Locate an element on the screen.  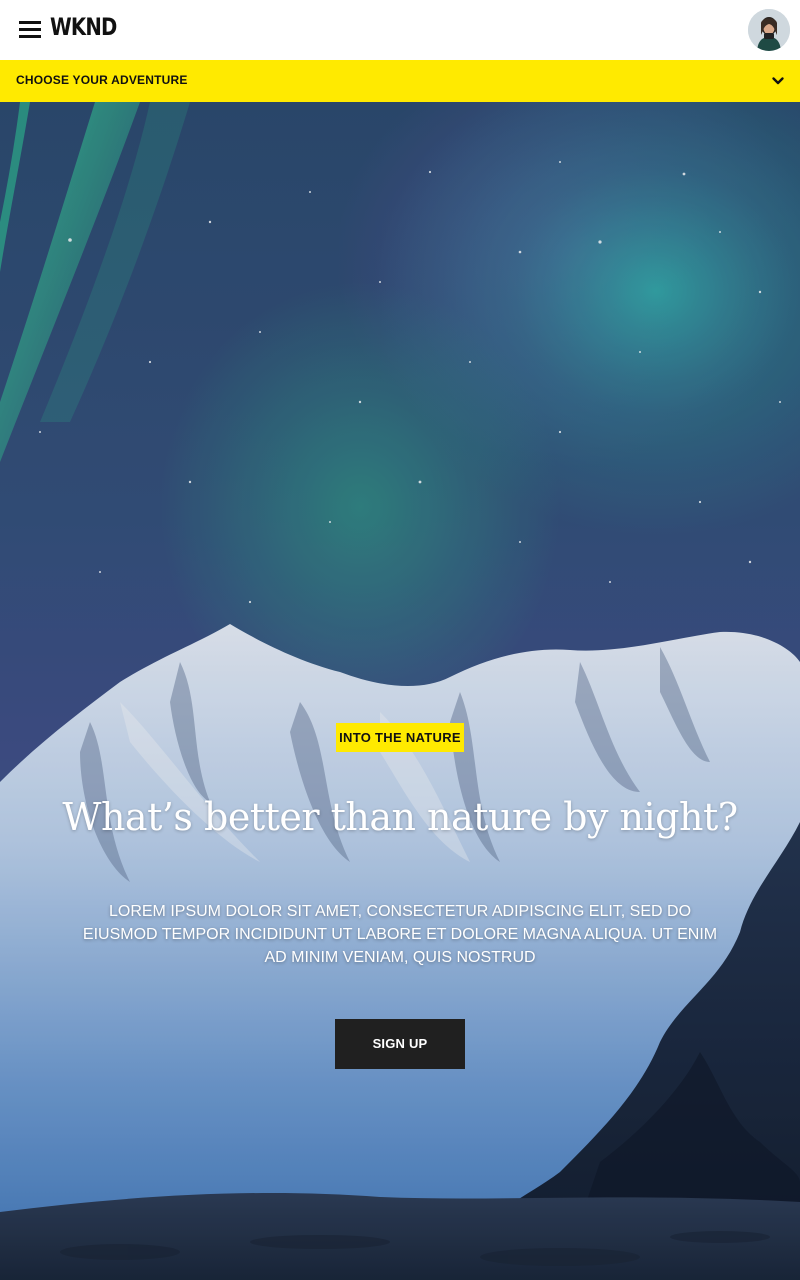
hamburger-menu-icon is located at coordinates (30, 30).